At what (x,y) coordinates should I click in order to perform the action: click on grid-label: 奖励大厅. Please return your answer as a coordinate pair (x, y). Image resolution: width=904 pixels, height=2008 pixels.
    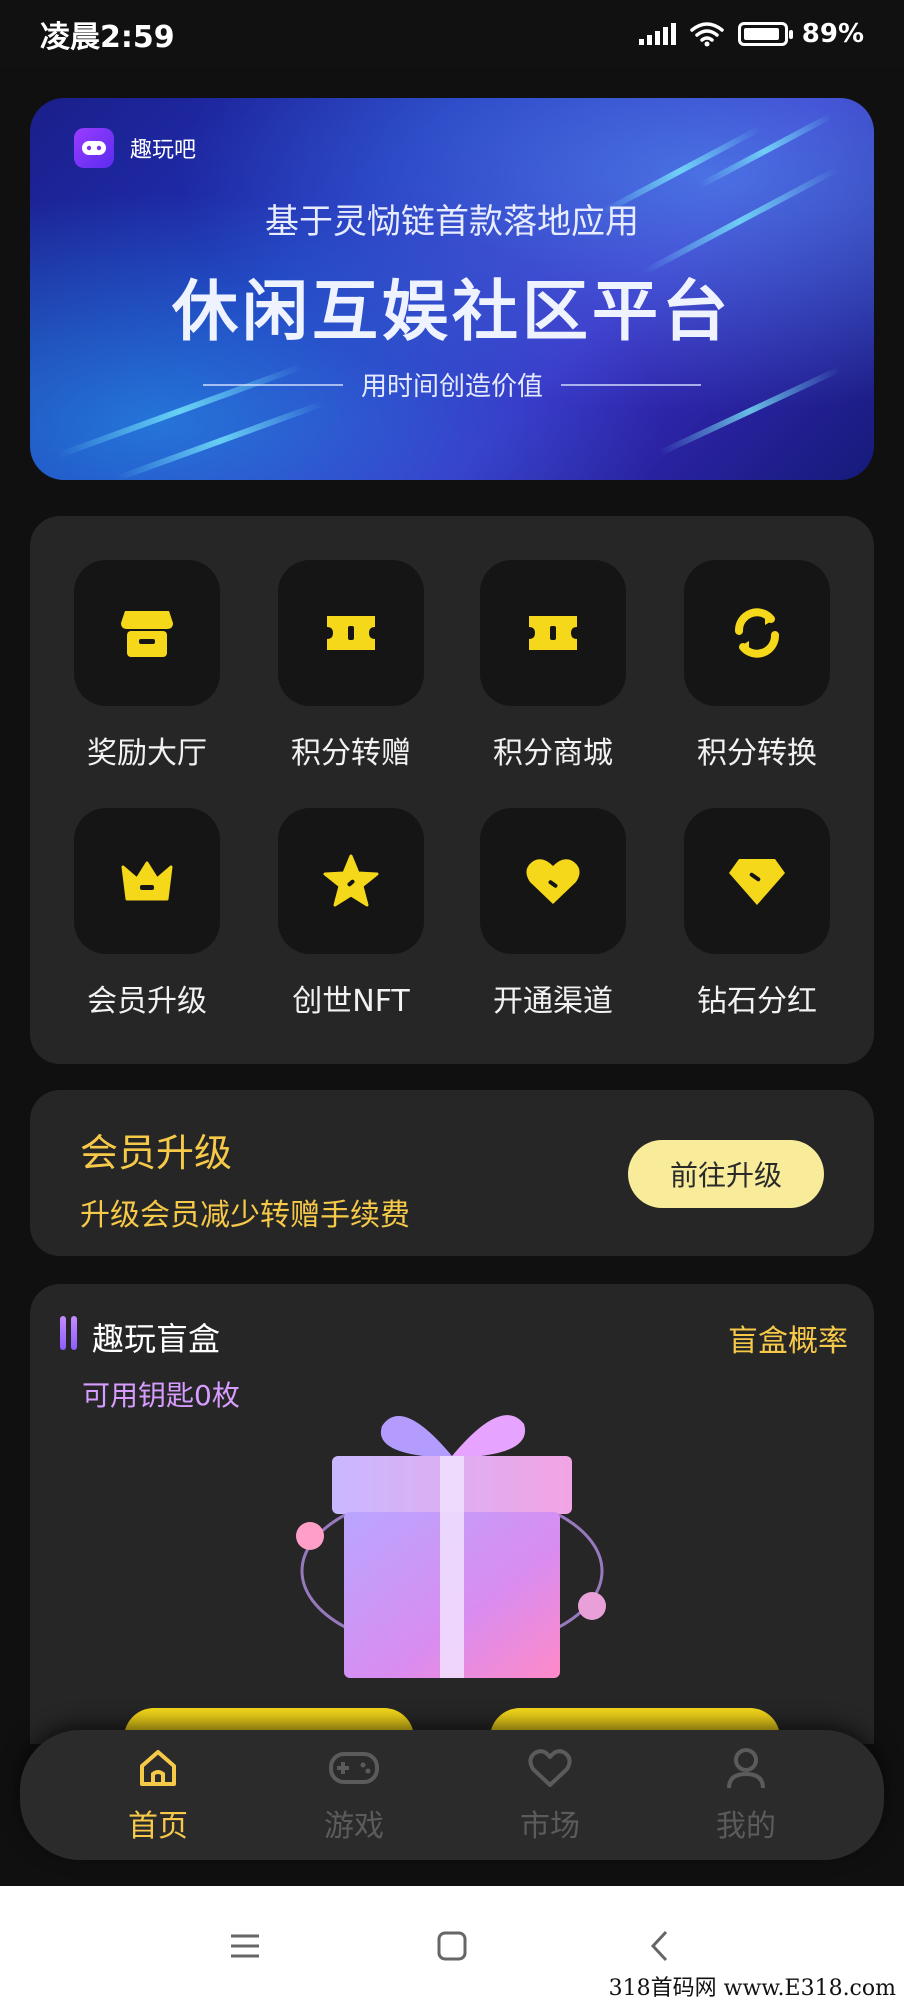
    Looking at the image, I should click on (147, 753).